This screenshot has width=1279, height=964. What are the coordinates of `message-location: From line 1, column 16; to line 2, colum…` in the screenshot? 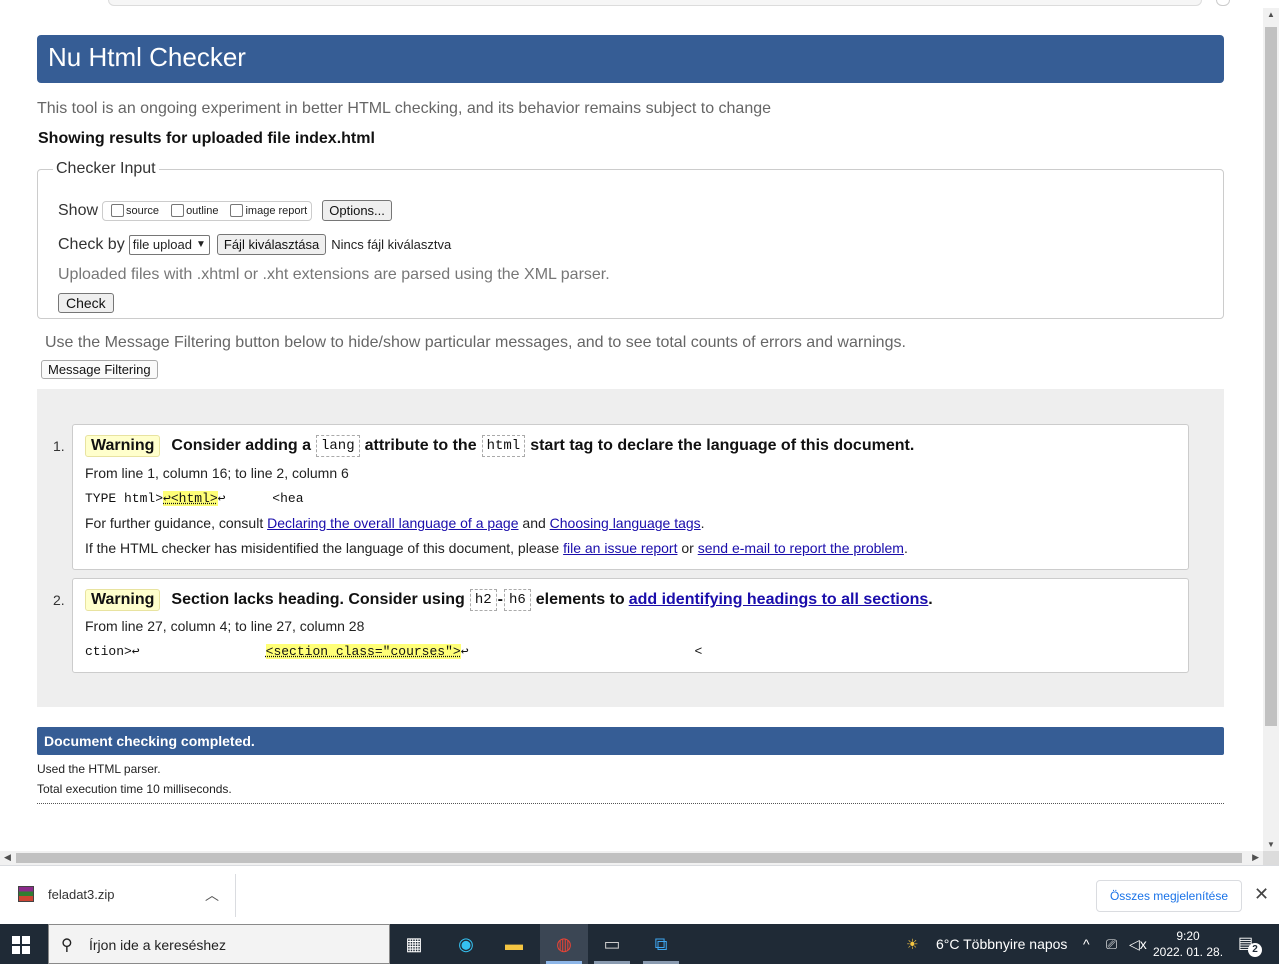 It's located at (217, 473).